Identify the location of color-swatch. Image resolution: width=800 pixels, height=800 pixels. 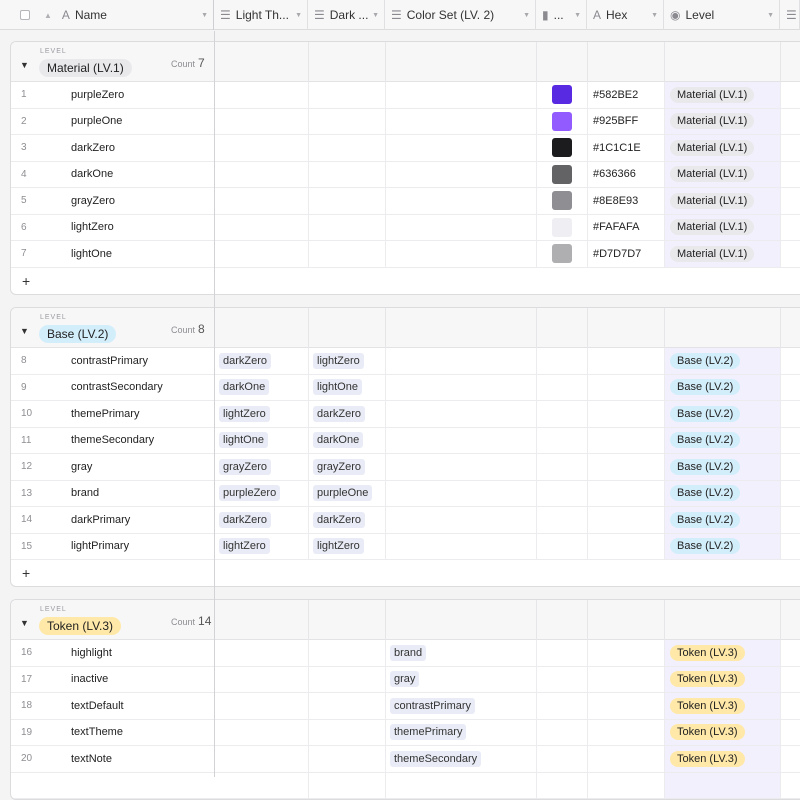
(562, 147).